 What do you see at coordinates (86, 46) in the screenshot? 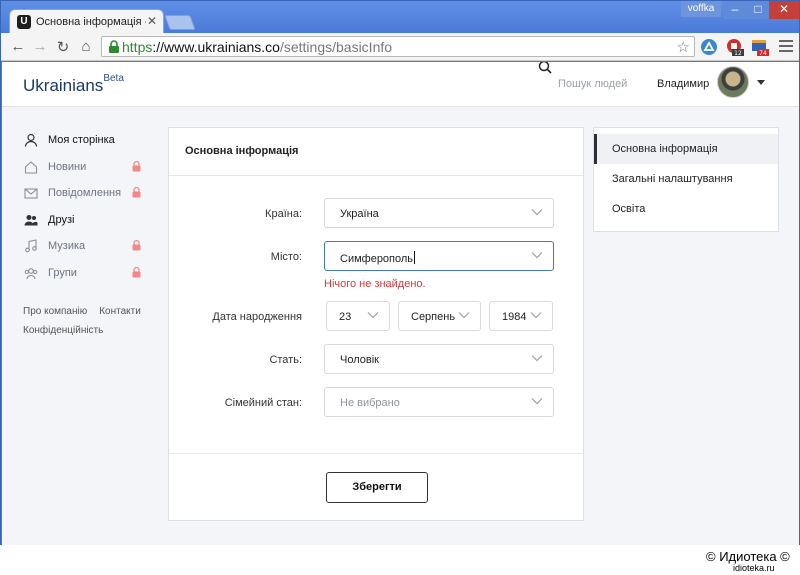
I see `home-icon: ⌂` at bounding box center [86, 46].